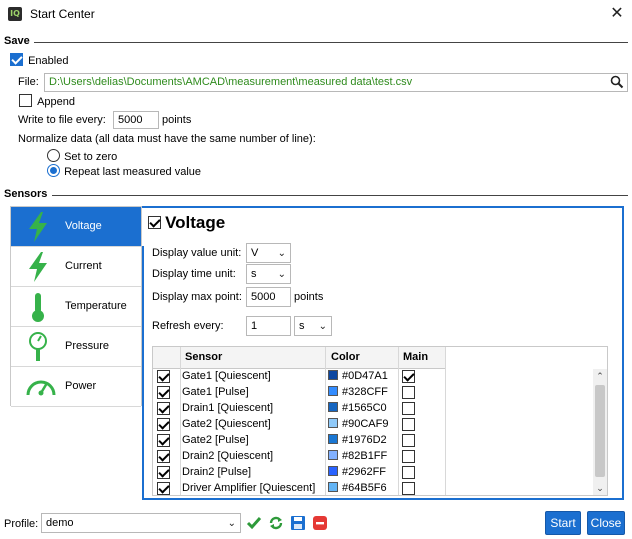  What do you see at coordinates (617, 83) in the screenshot?
I see `search-icon` at bounding box center [617, 83].